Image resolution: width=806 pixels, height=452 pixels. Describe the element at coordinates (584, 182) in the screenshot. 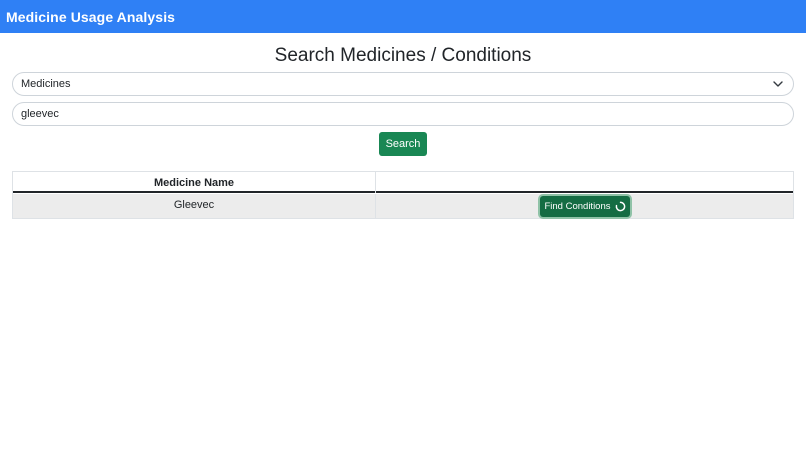

I see `column-header-actions` at that location.